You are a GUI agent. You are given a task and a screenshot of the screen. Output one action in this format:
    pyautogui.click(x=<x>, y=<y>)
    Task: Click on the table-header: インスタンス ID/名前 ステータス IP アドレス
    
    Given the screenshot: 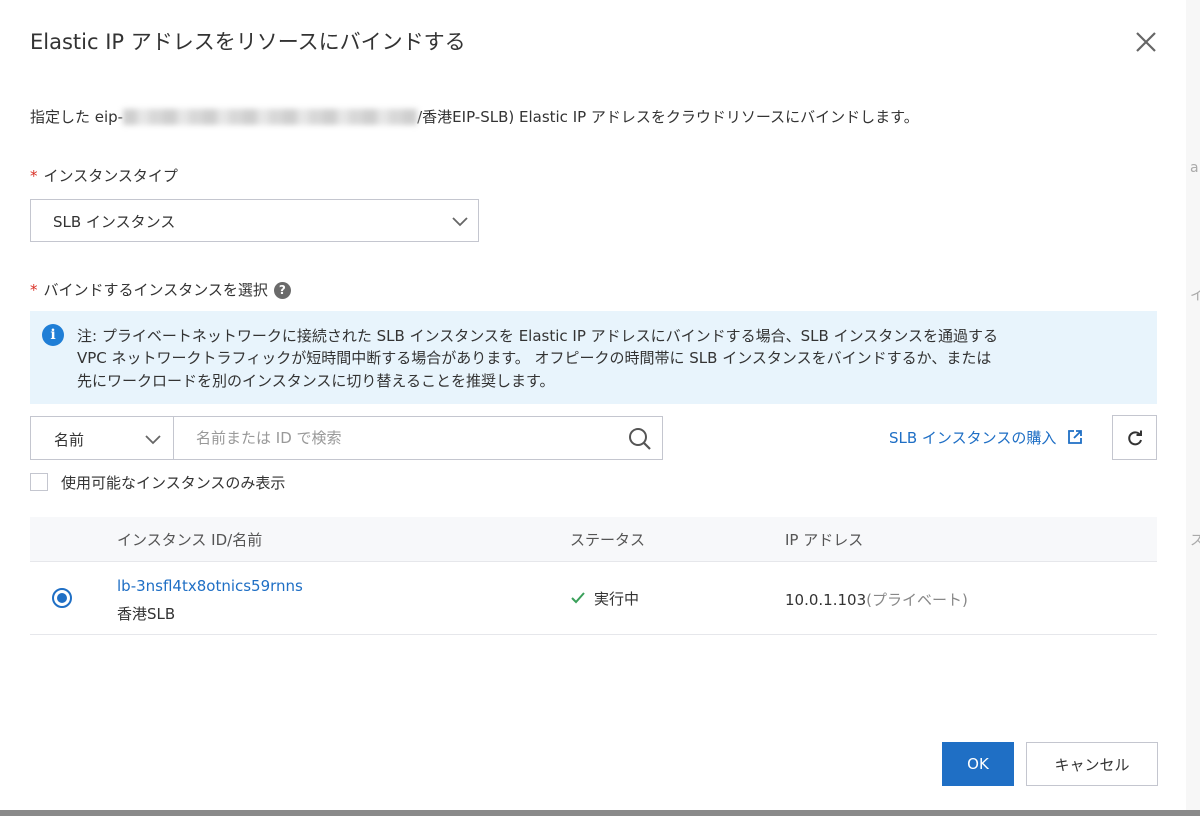 What is the action you would take?
    pyautogui.click(x=593, y=539)
    